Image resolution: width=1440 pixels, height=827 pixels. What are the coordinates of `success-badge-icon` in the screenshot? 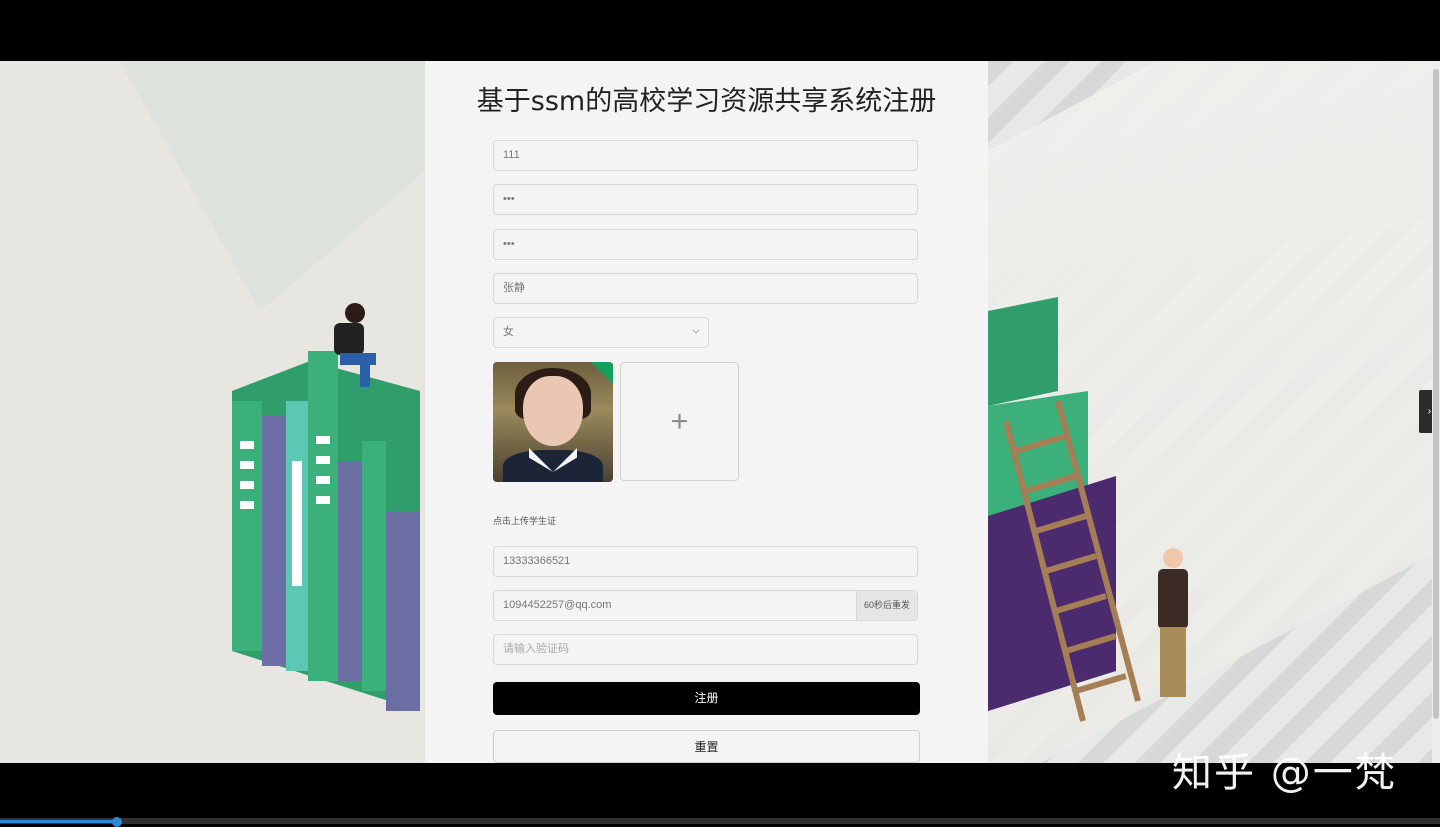 It's located at (602, 373).